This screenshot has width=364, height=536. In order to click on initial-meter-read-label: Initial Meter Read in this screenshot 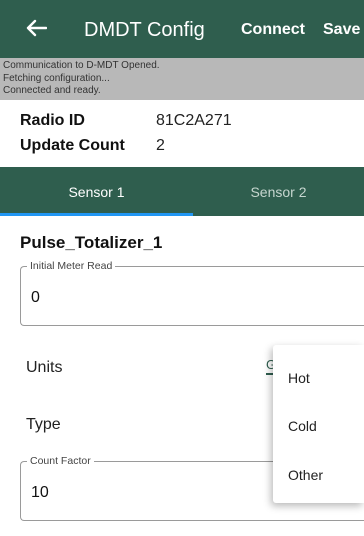, I will do `click(71, 266)`.